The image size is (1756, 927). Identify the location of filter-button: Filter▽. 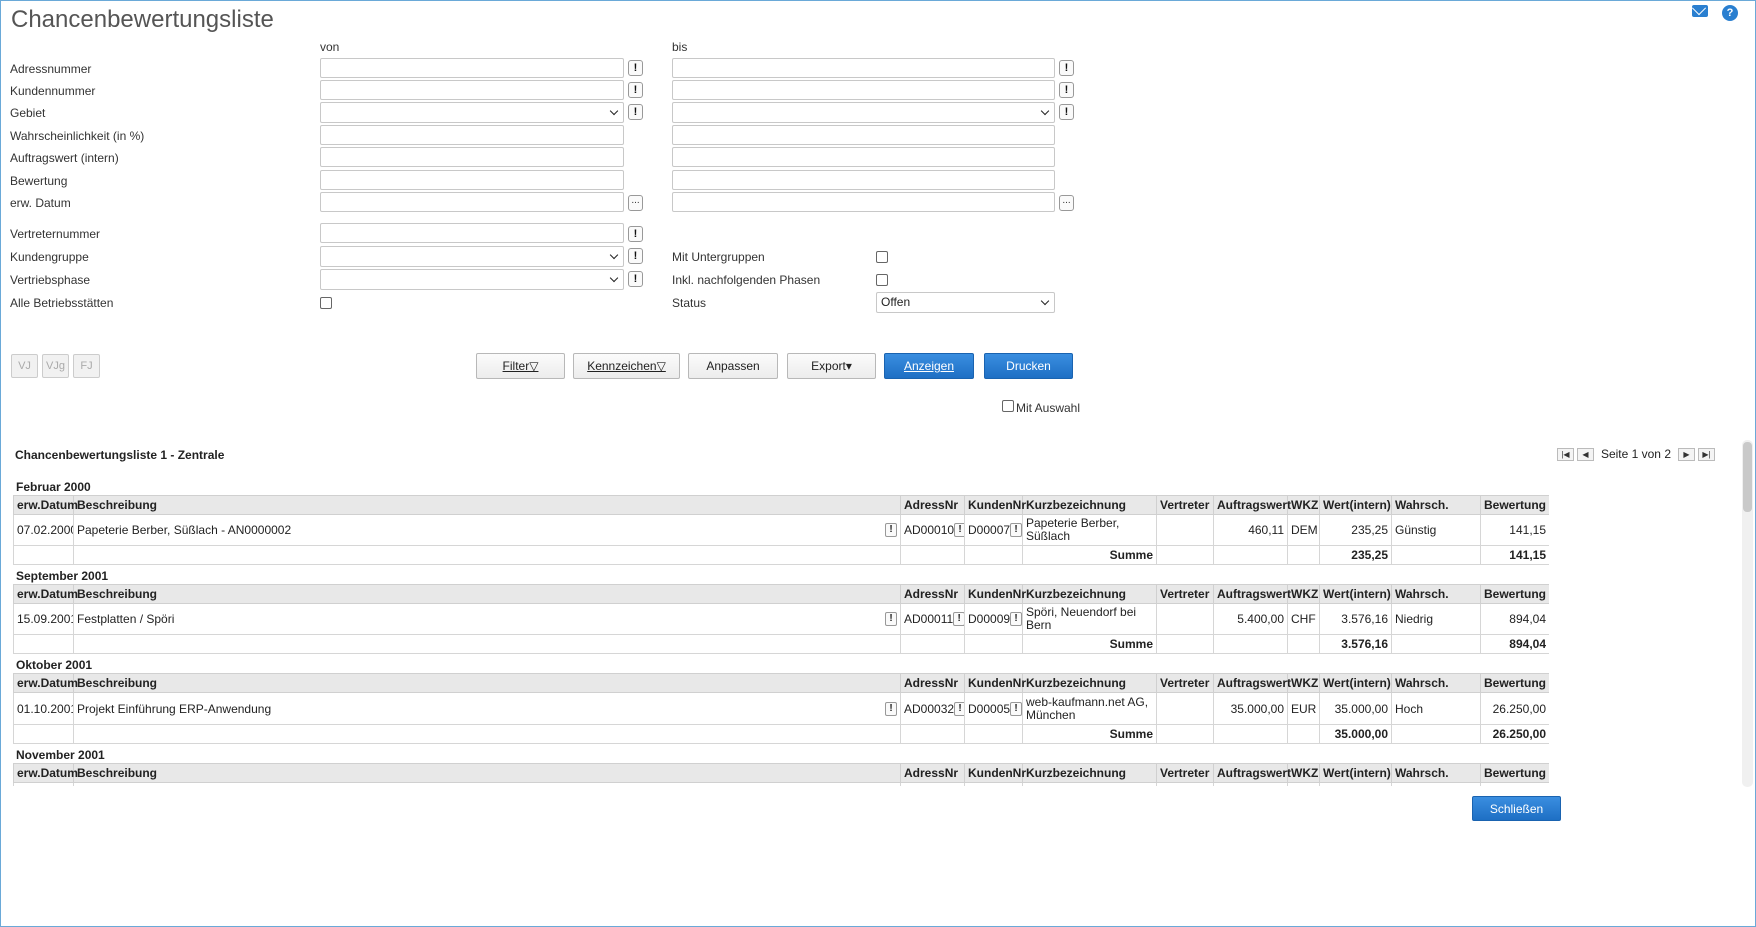
(520, 366).